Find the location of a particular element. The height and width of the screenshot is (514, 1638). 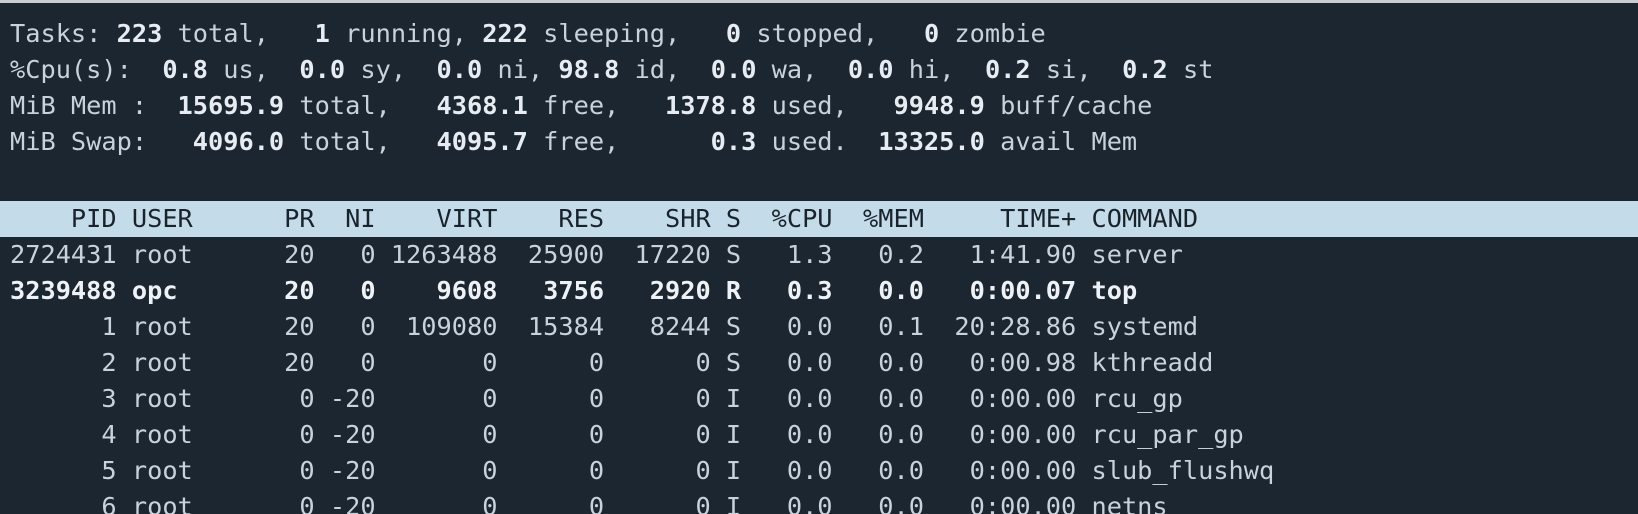

tasks-stopped: 0 is located at coordinates (733, 33).